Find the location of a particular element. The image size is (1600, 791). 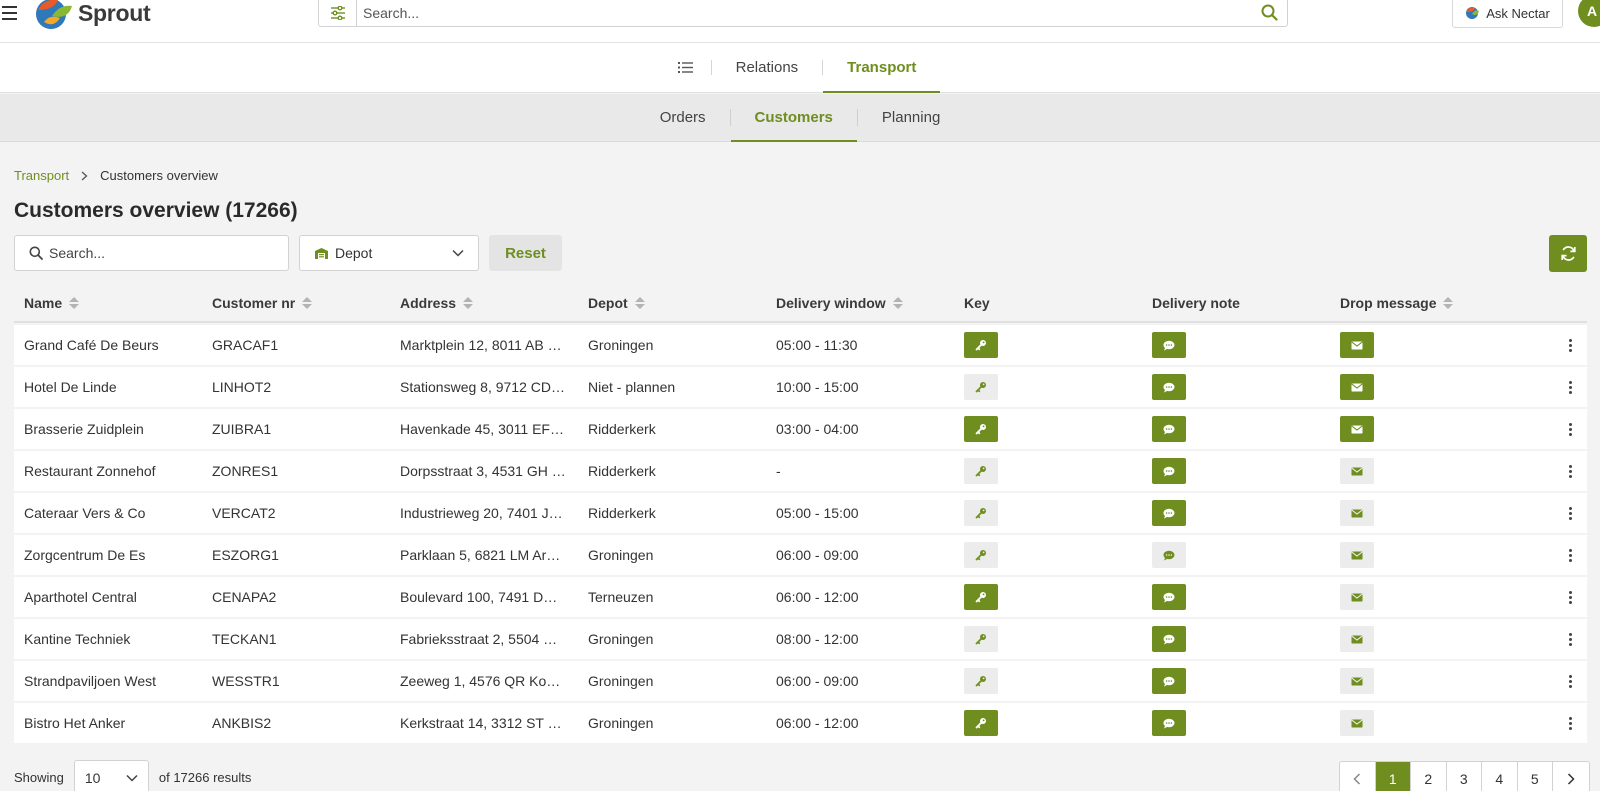

page-button-4: 4 is located at coordinates (1500, 776).